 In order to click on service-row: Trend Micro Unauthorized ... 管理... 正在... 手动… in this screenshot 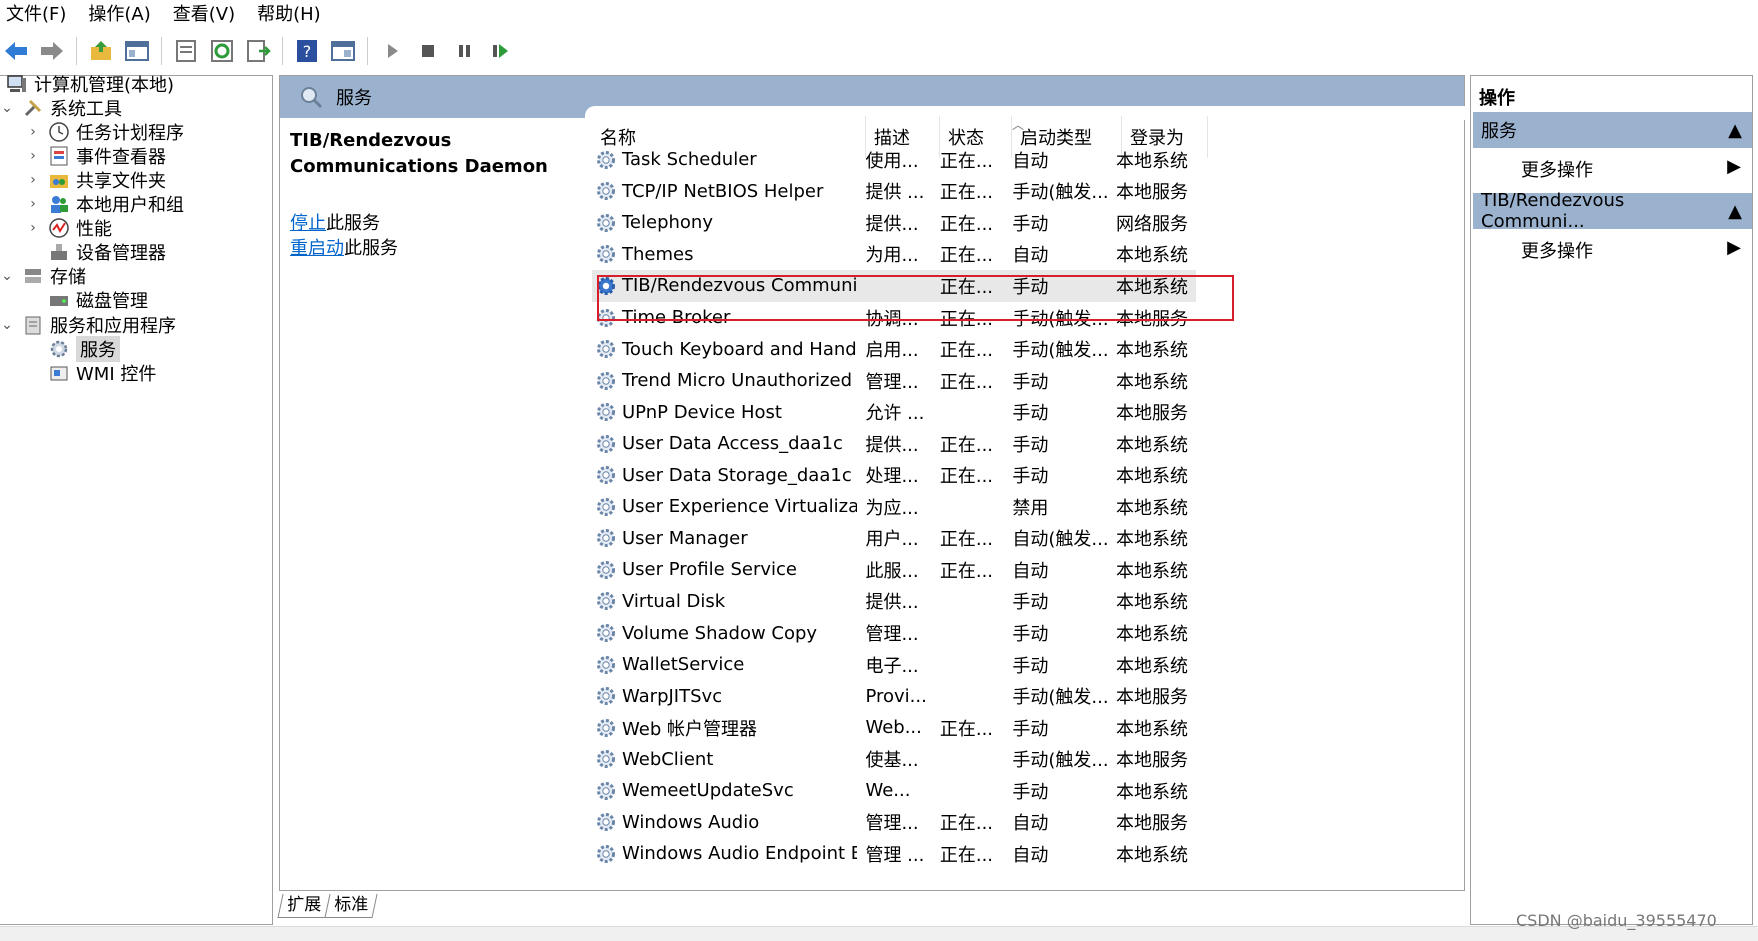, I will do `click(894, 381)`.